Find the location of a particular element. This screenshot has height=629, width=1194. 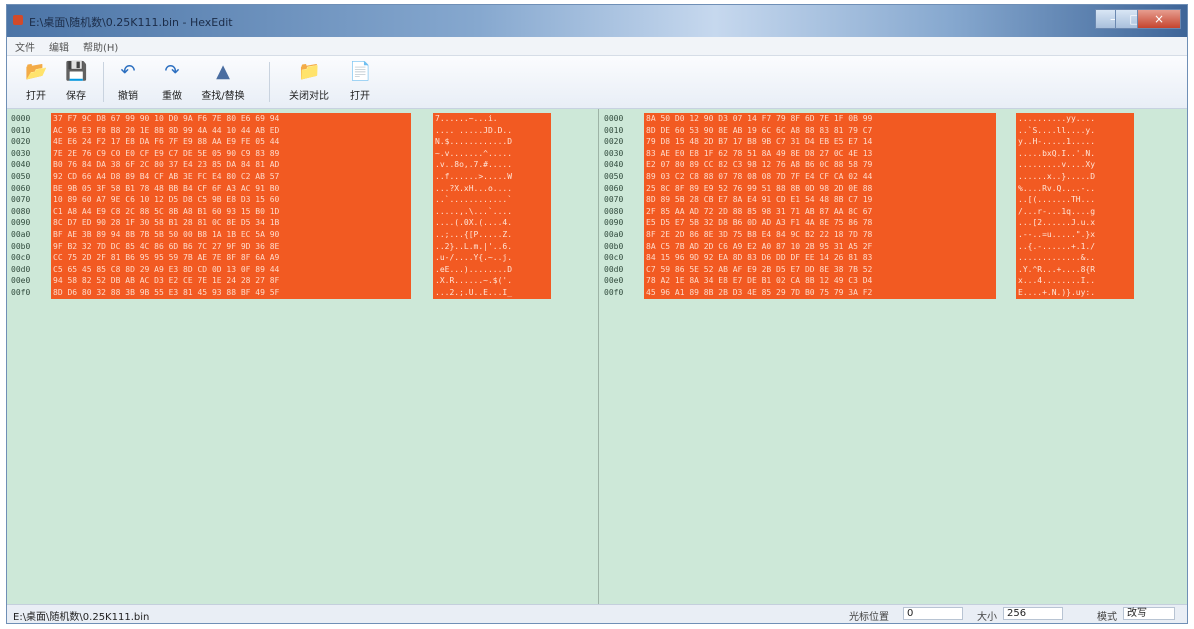

toolbar: 📂 打开 💾 保存 ↶ 撤销 ↷ 重做 ▲ 查找/替换 📁 关闭对比 📄 打开 is located at coordinates (597, 82).